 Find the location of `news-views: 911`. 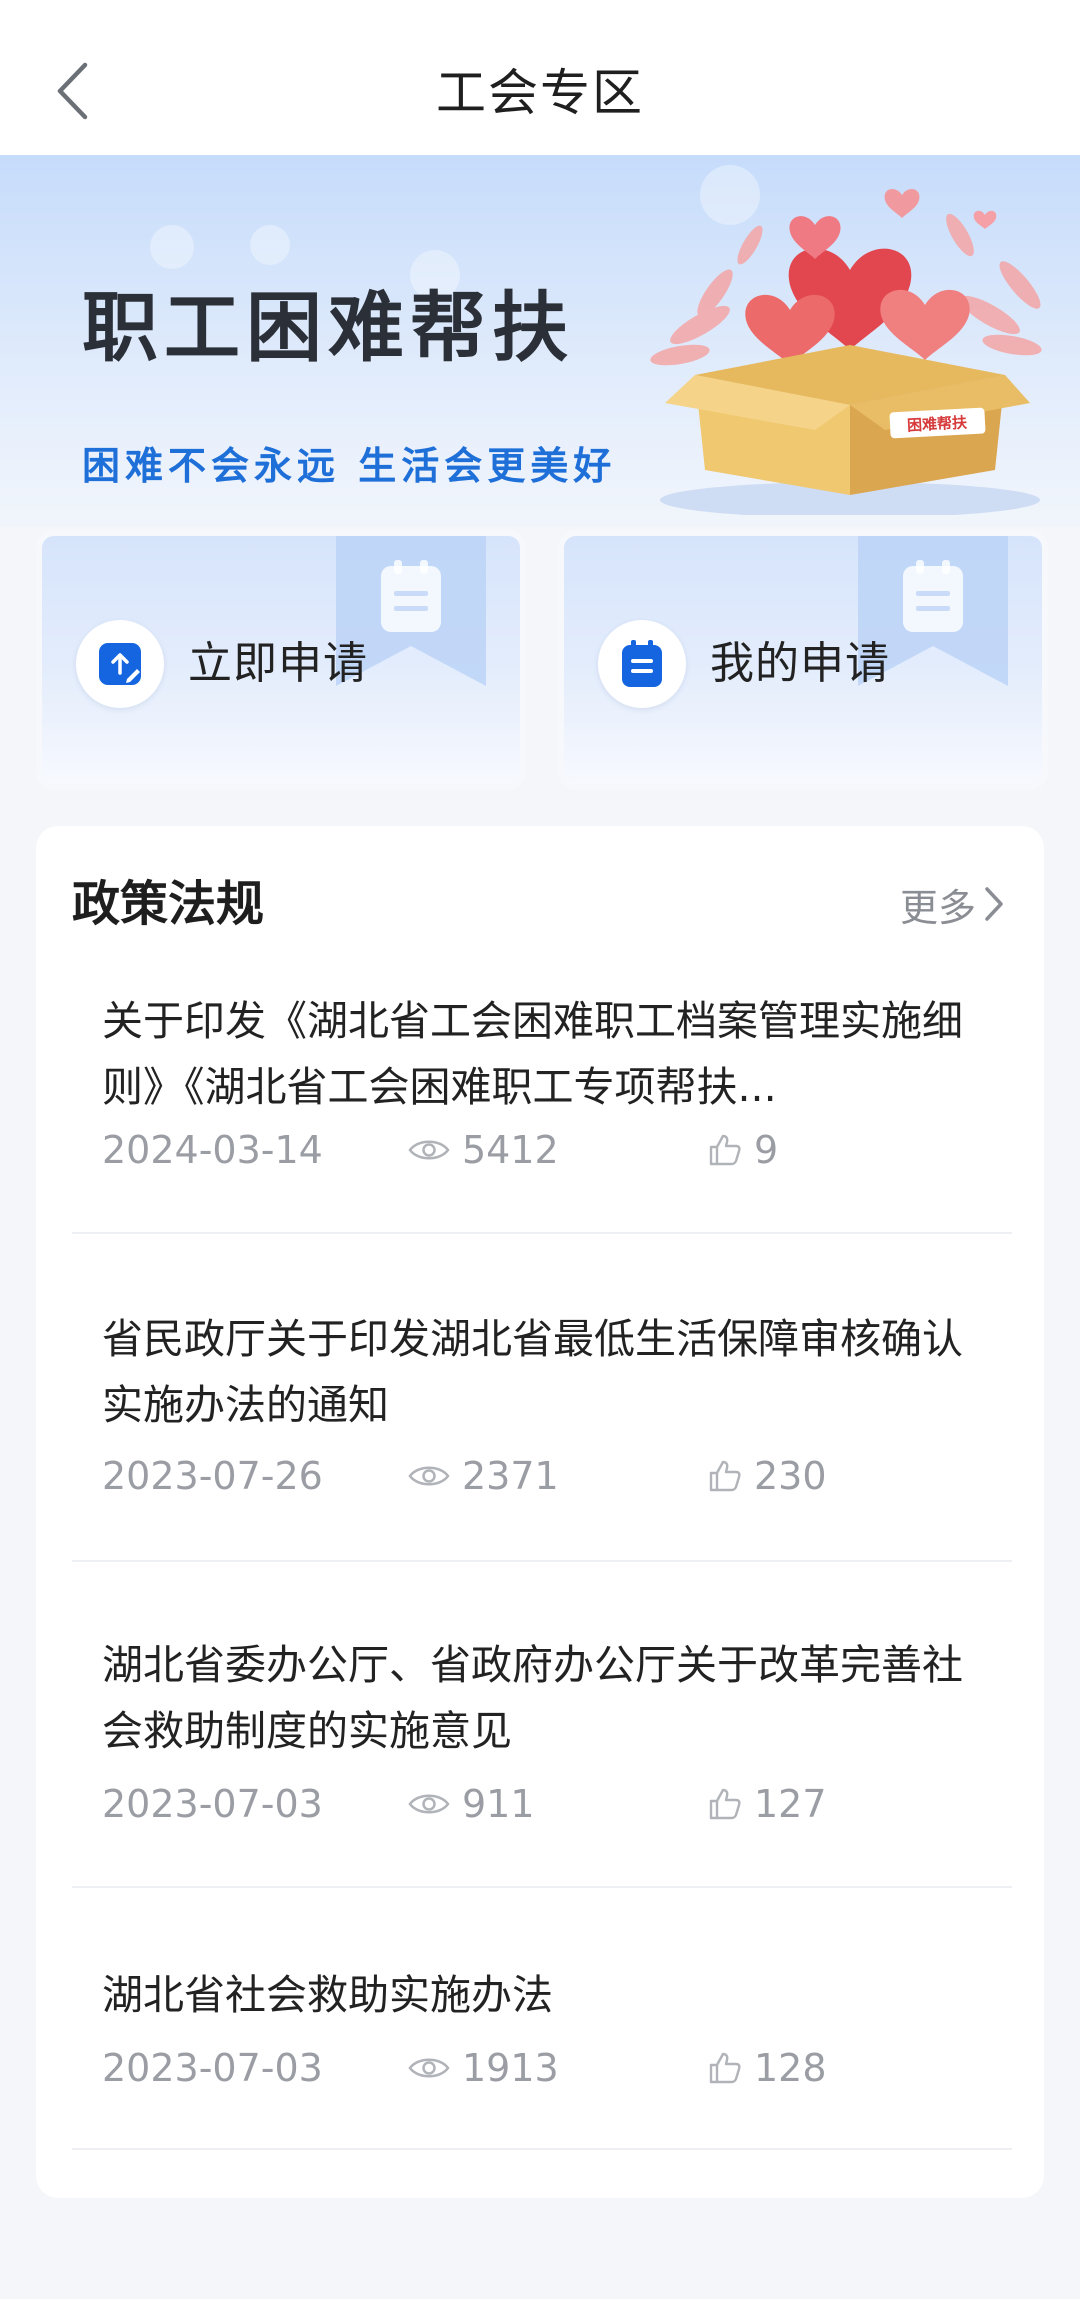

news-views: 911 is located at coordinates (471, 1804).